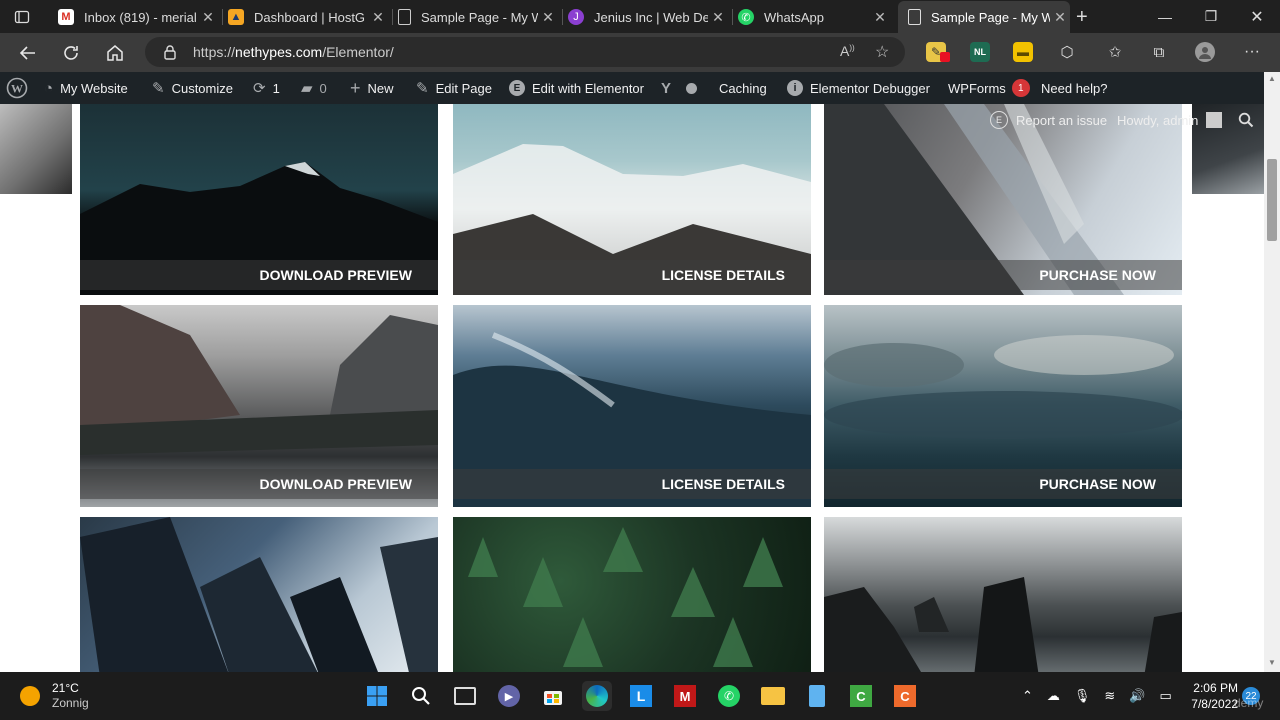 The width and height of the screenshot is (1280, 720). Describe the element at coordinates (1166, 696) in the screenshot. I see `battery-icon: ▭` at that location.